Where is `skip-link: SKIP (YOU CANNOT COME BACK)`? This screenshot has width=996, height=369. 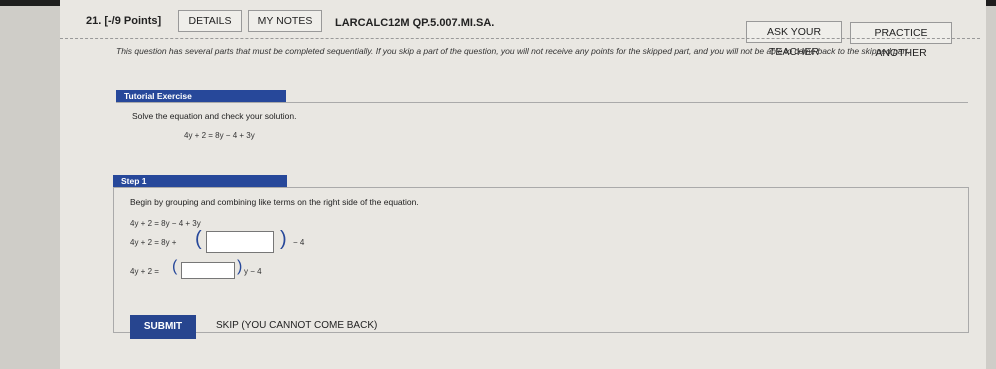 skip-link: SKIP (YOU CANNOT COME BACK) is located at coordinates (296, 325).